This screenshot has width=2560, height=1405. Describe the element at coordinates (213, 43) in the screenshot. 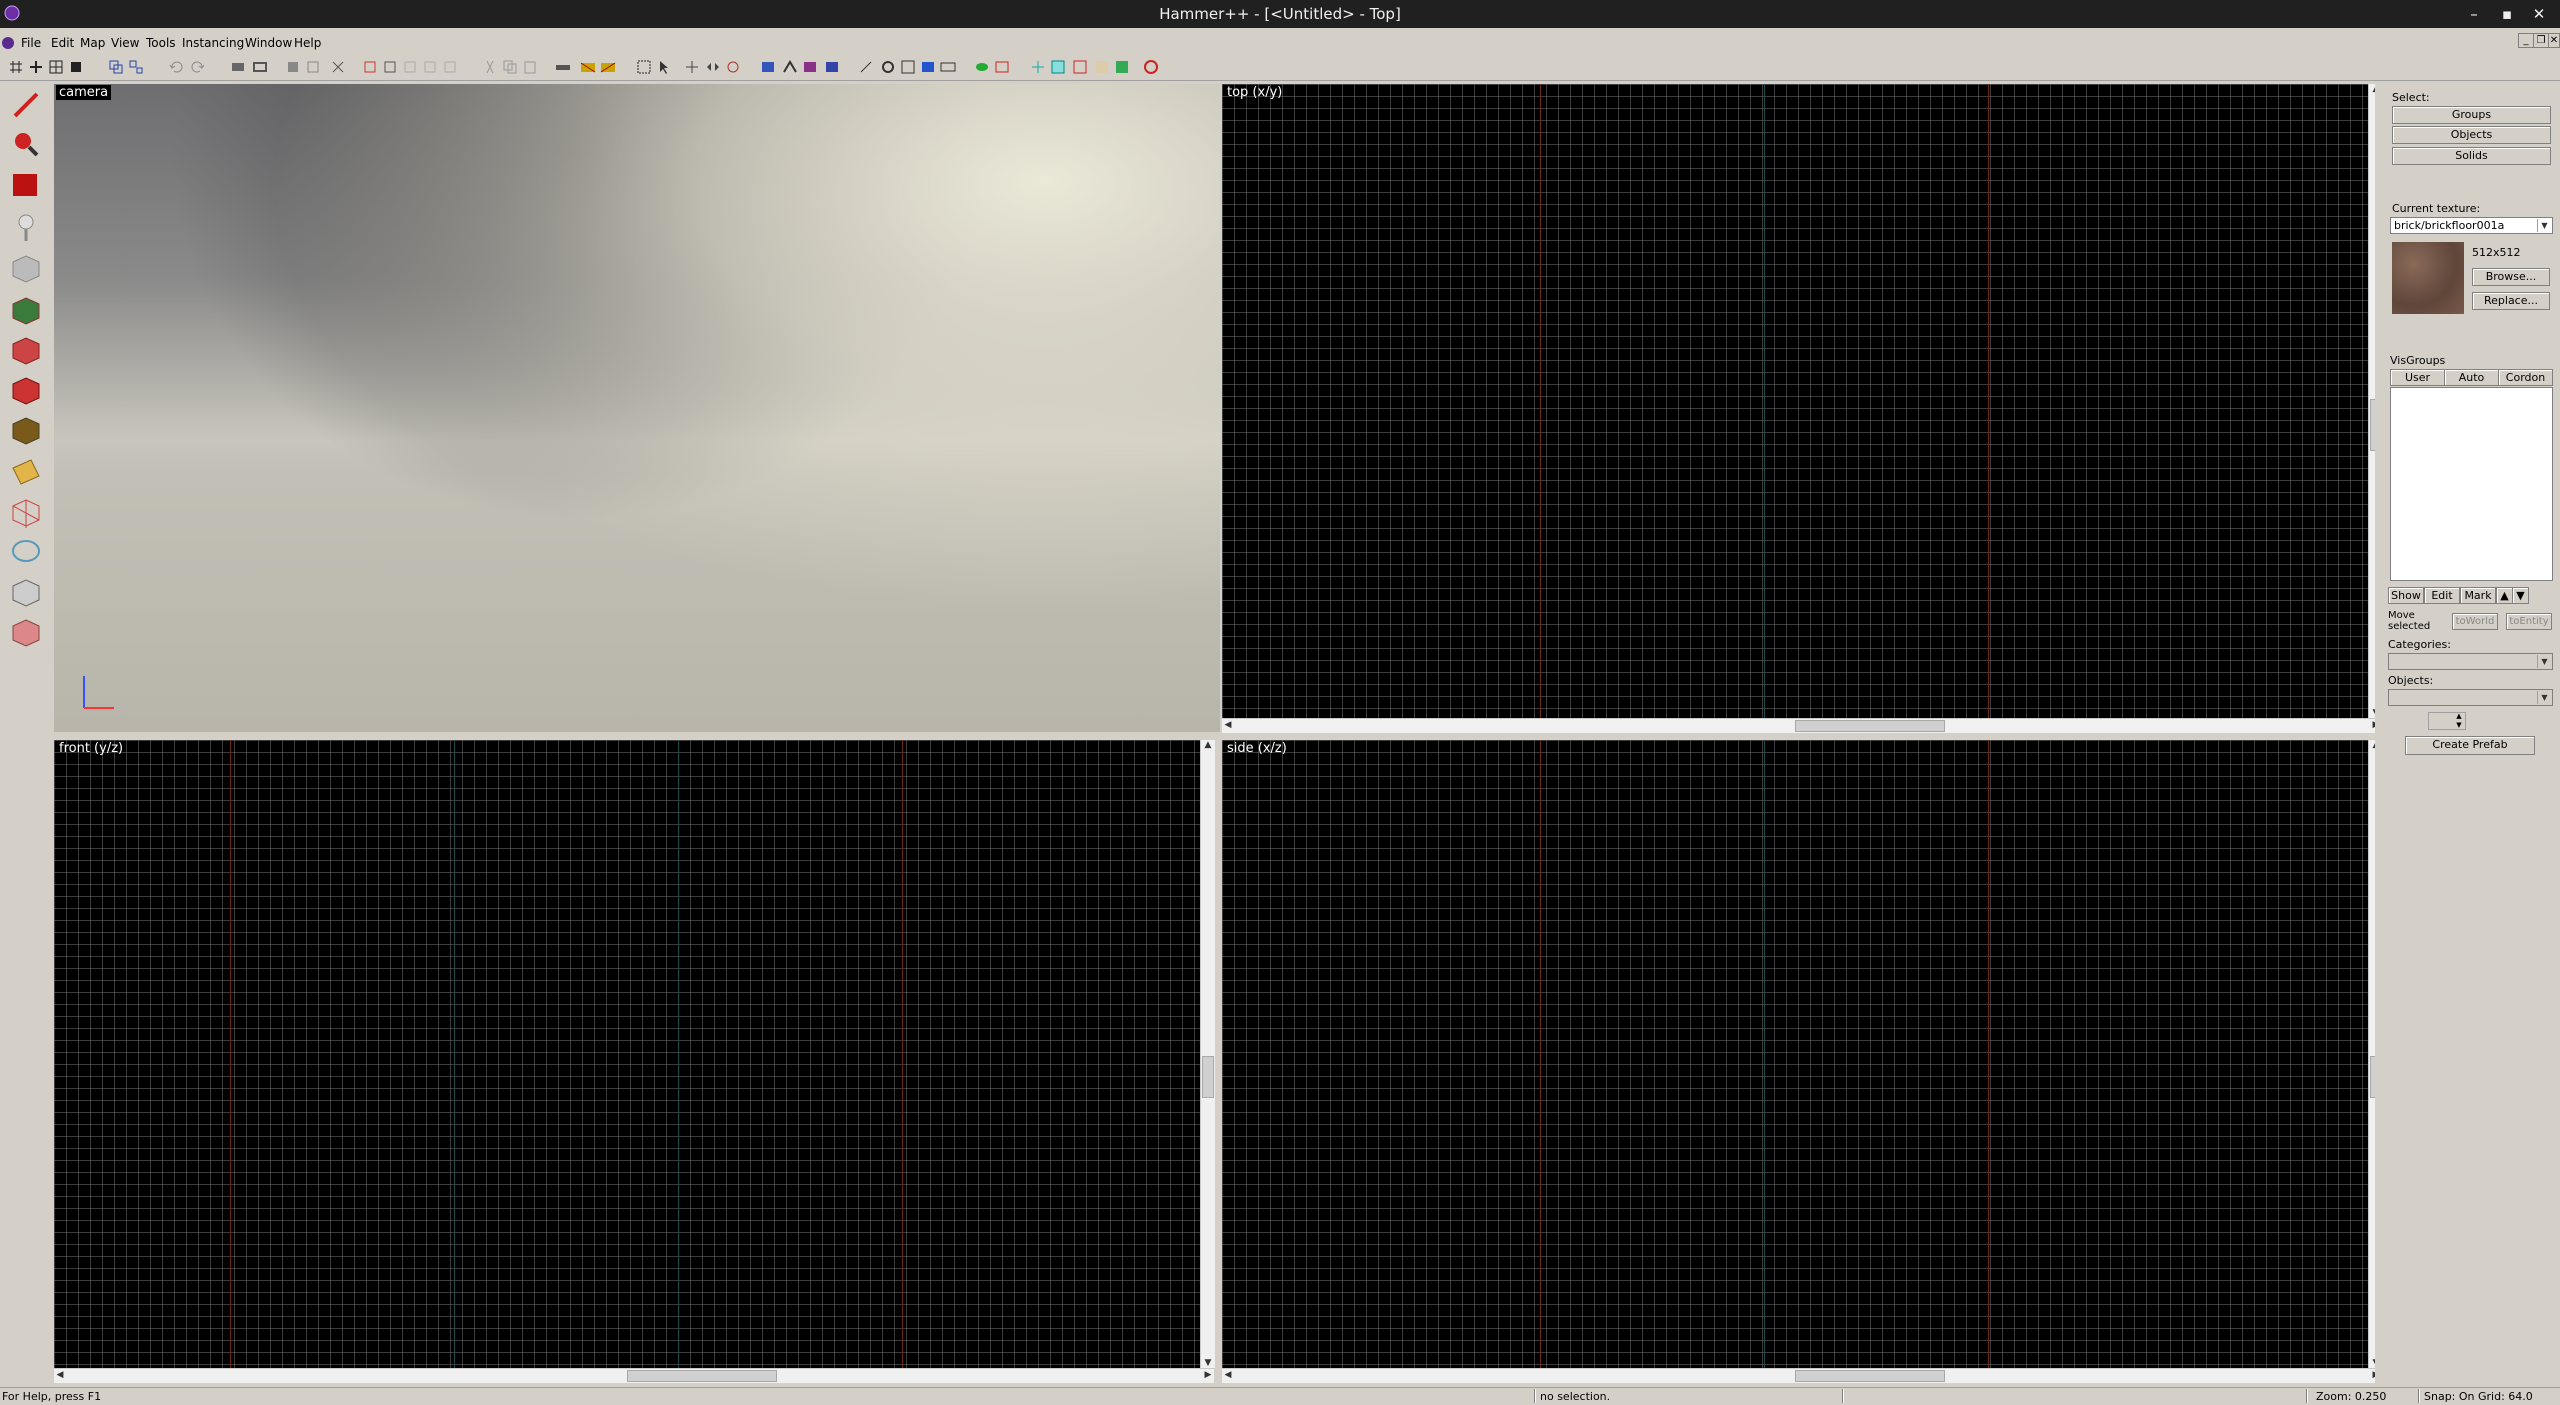

I see `menu-instancing: Instancing` at that location.